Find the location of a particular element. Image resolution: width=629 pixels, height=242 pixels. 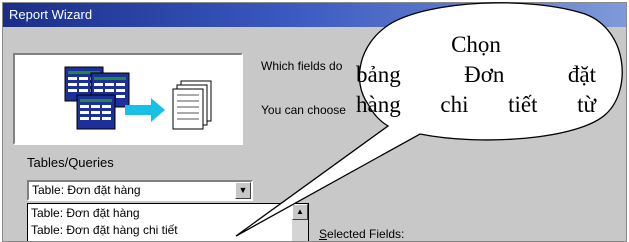

dropdown-scrollbar: ▲ is located at coordinates (300, 222).